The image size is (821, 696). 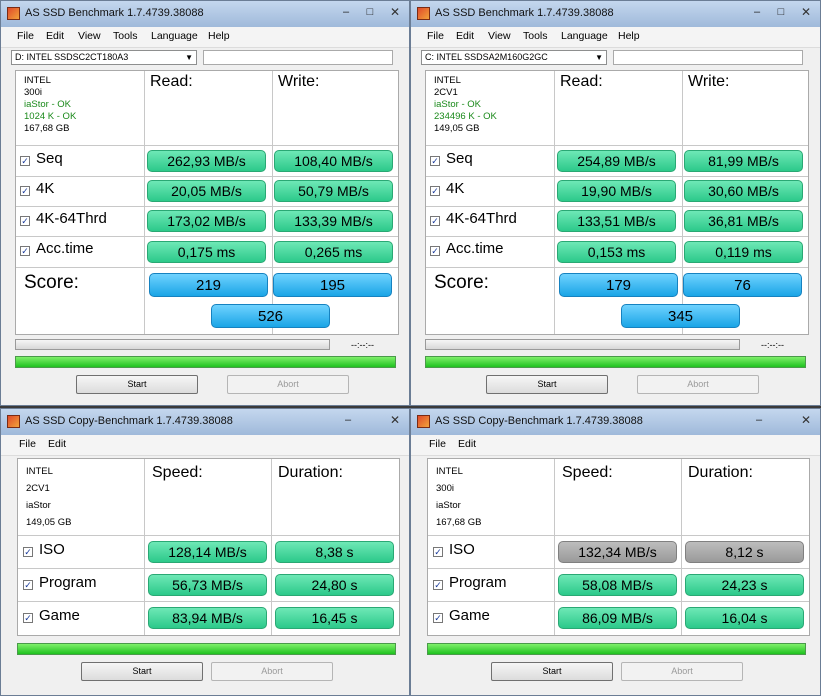 I want to click on 4k64-read-value: 173,02 MB/s, so click(x=206, y=221).